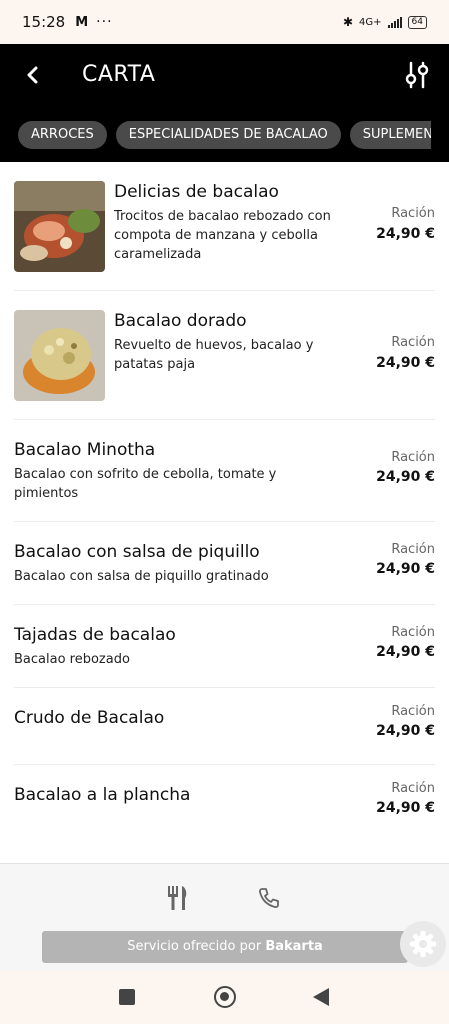  Describe the element at coordinates (390, 135) in the screenshot. I see `tab-suplementos: SUPLEMEN` at that location.